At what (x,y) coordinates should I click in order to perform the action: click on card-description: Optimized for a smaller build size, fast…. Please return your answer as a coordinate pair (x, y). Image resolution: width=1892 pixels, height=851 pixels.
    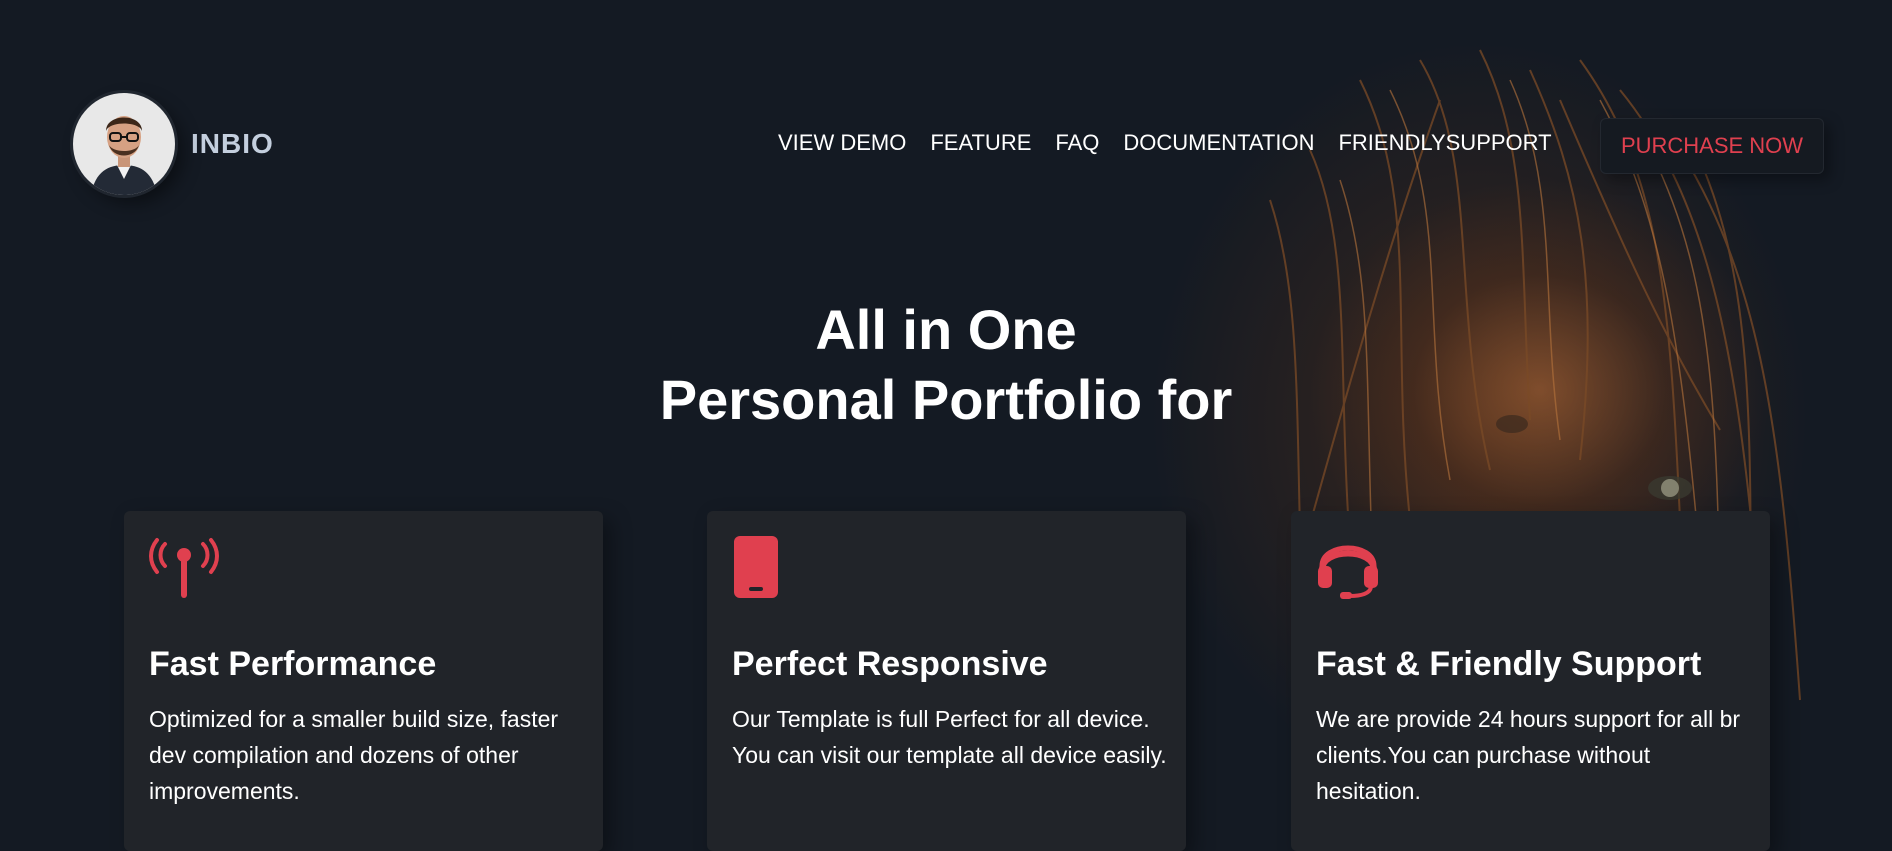
    Looking at the image, I should click on (354, 755).